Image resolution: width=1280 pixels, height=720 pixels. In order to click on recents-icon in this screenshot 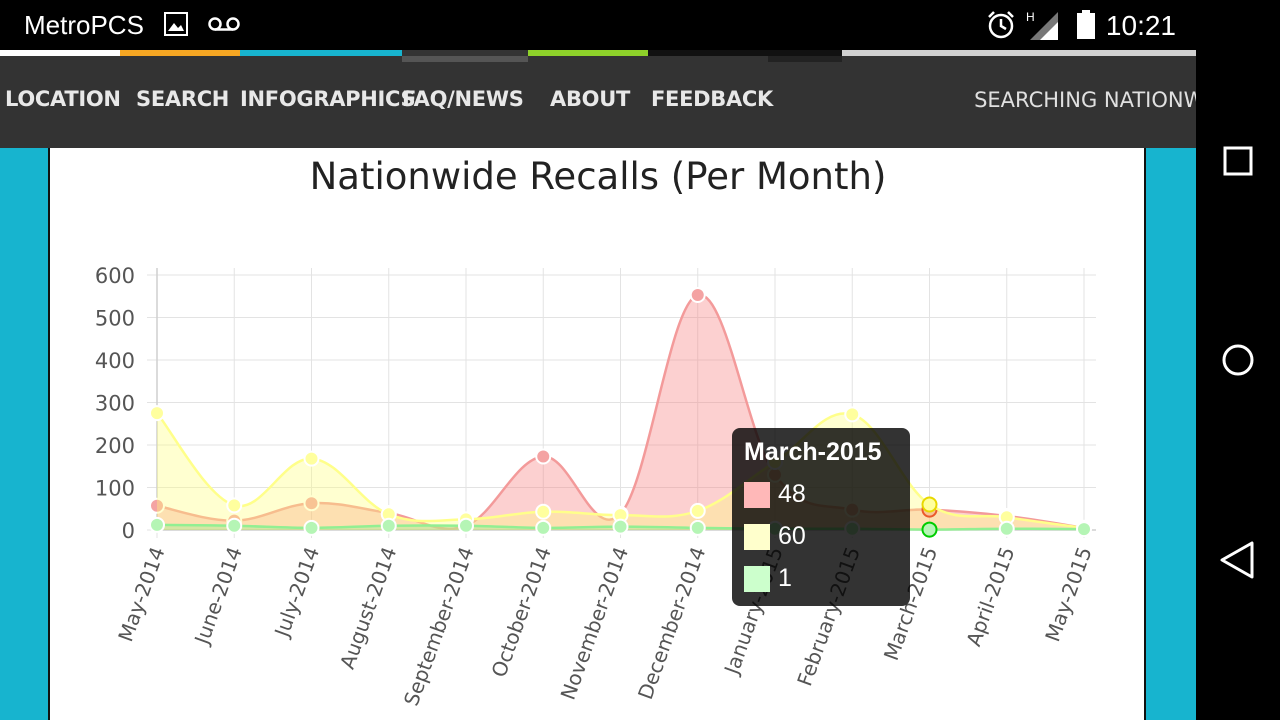, I will do `click(1238, 160)`.